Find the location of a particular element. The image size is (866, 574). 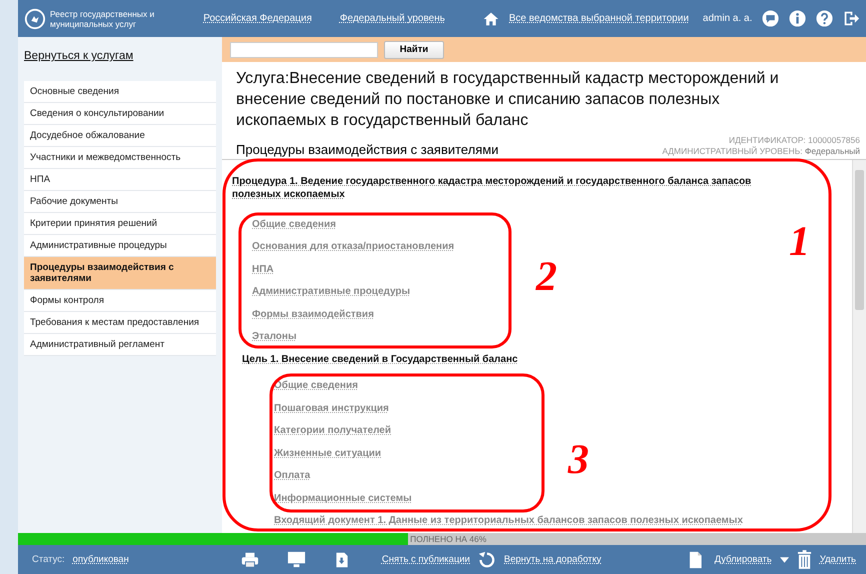

section-link: Информационные системы is located at coordinates (343, 498).